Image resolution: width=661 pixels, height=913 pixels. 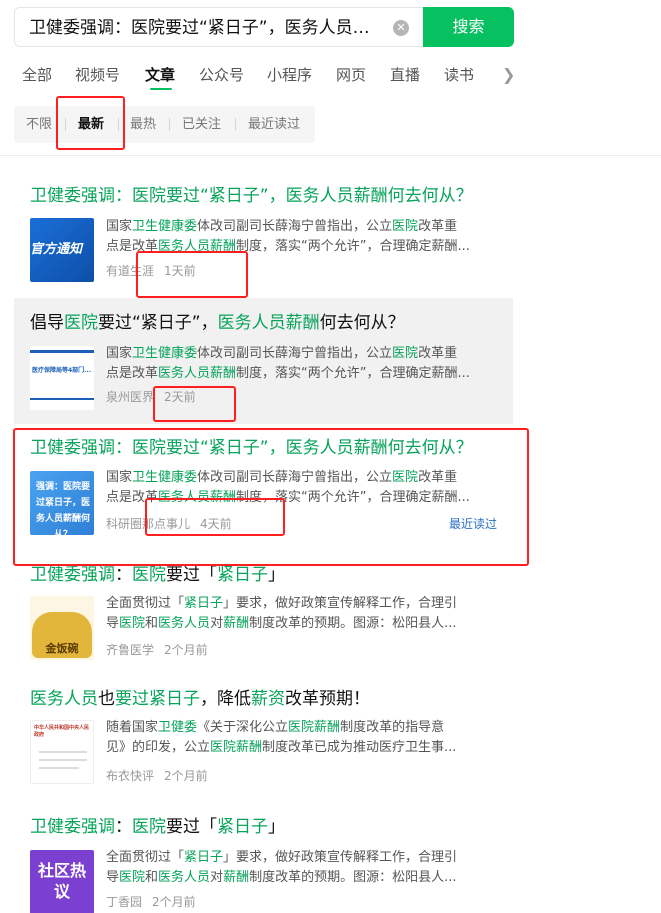 What do you see at coordinates (143, 124) in the screenshot?
I see `filter-hottest: 最热` at bounding box center [143, 124].